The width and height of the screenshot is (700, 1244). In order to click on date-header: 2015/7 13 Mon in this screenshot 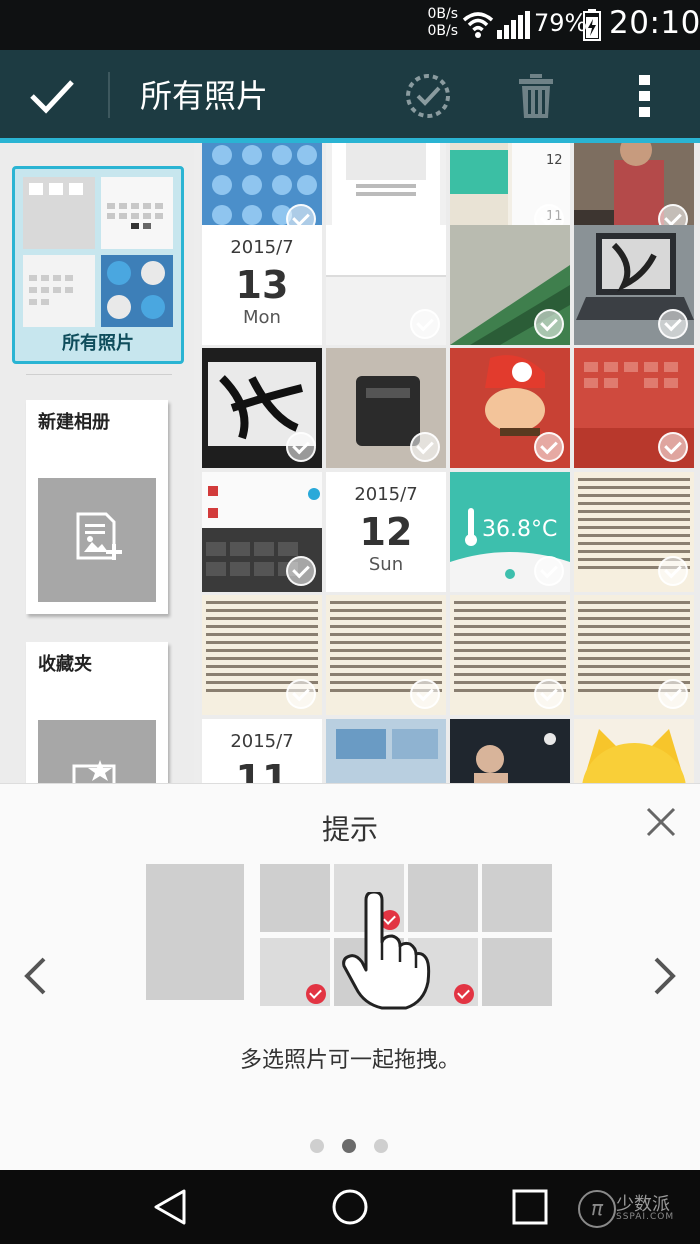, I will do `click(262, 285)`.